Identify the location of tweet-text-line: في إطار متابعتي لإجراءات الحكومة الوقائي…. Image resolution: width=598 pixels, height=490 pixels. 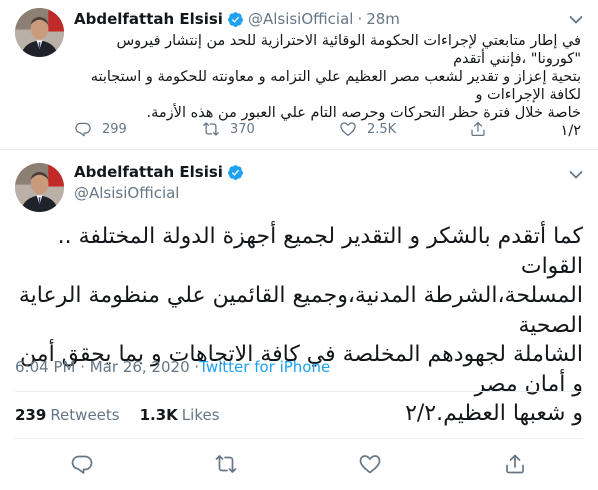
(348, 50).